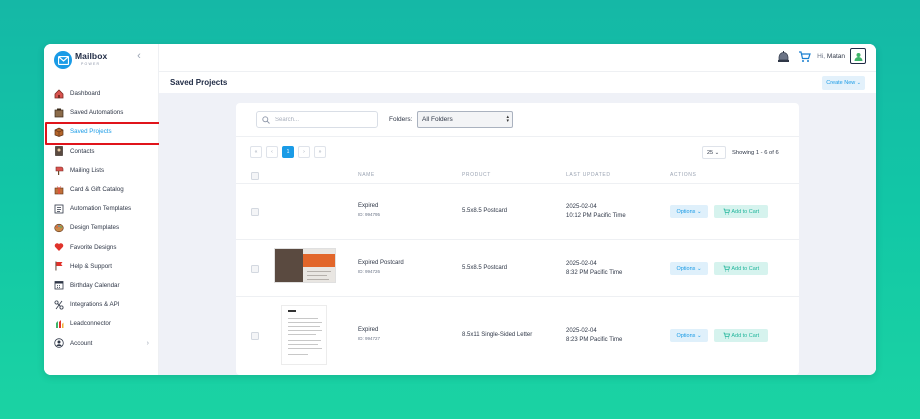  Describe the element at coordinates (485, 268) in the screenshot. I see `product-cell: 5.5x8.5 Postcard` at that location.